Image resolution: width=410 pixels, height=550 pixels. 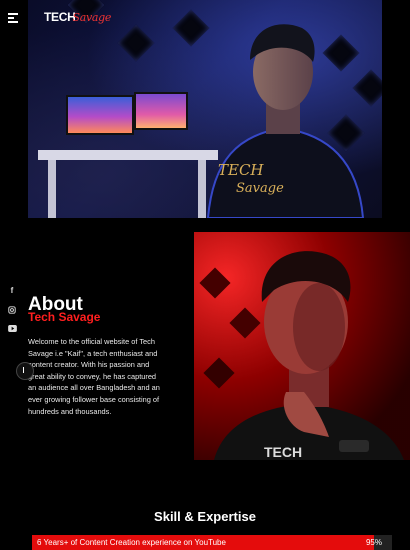 I want to click on hamburger-icon, so click(x=13, y=19).